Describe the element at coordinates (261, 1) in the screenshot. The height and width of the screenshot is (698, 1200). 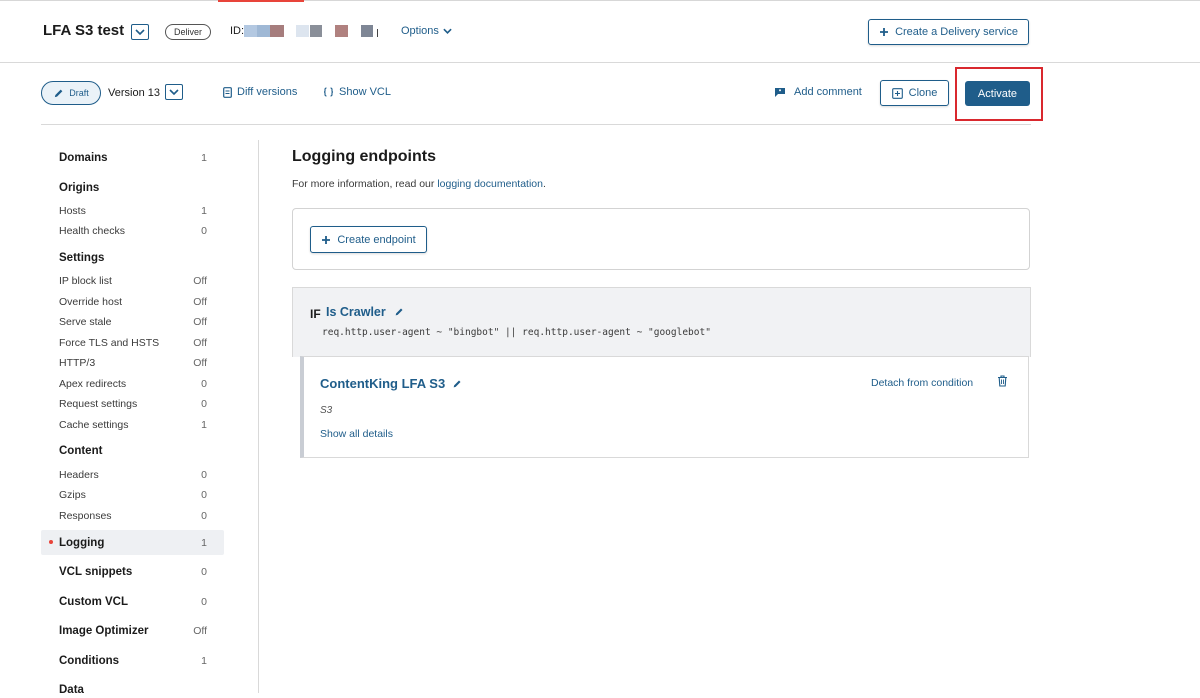
I see `top-accent-bar` at that location.